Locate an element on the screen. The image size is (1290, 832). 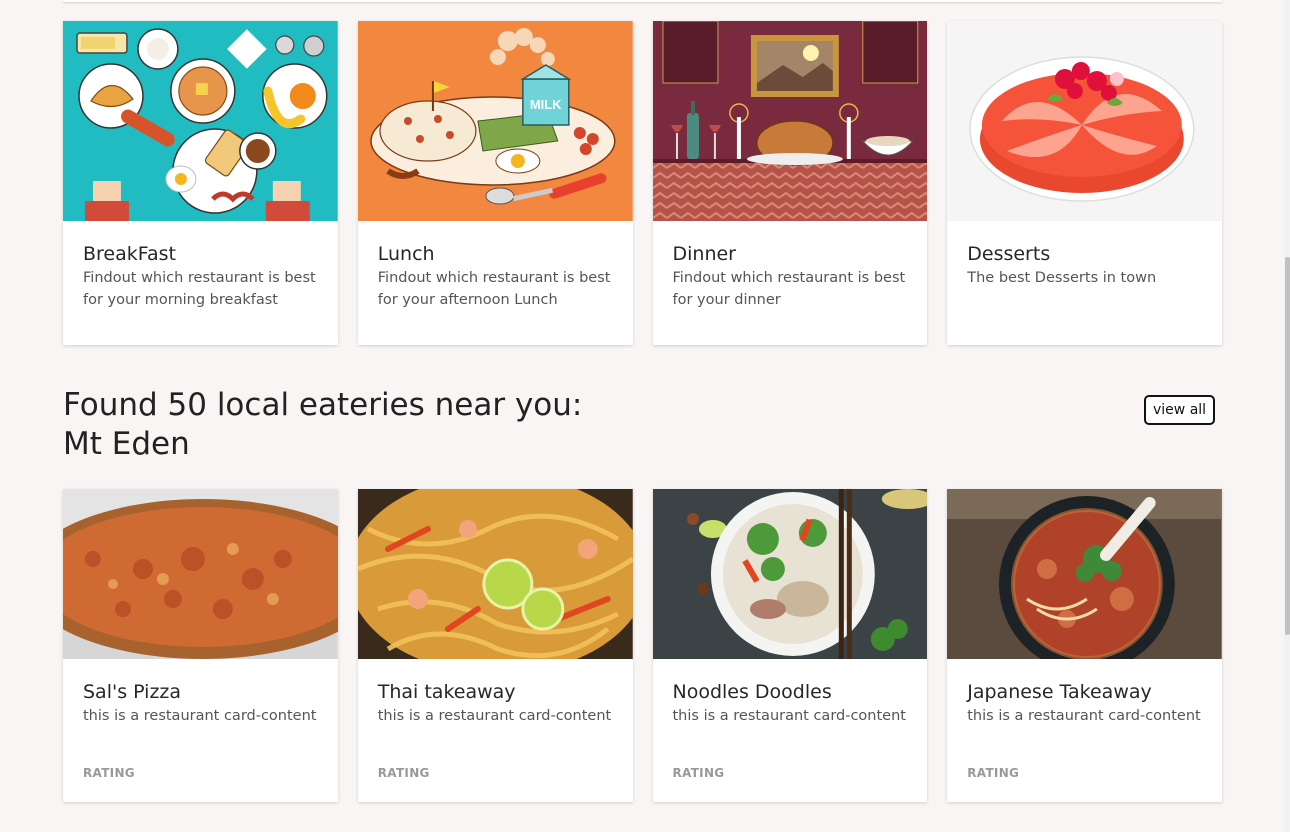
scrollbar-track is located at coordinates (1287, 416).